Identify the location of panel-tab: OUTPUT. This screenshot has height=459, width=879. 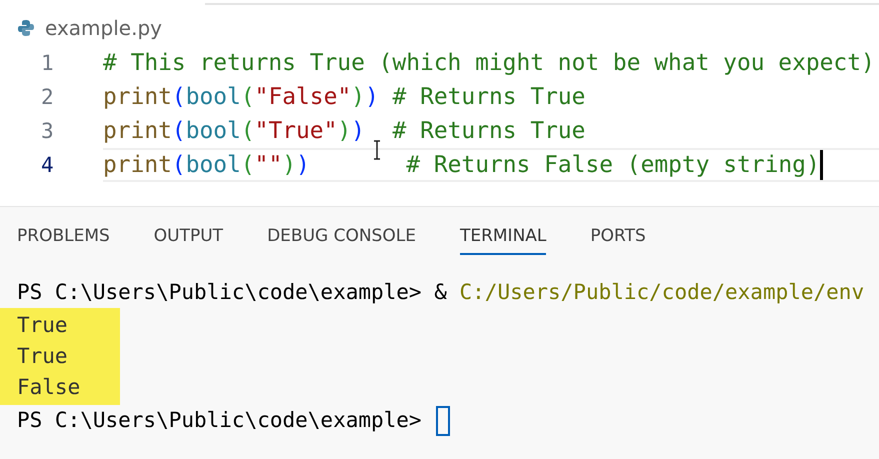
(189, 240).